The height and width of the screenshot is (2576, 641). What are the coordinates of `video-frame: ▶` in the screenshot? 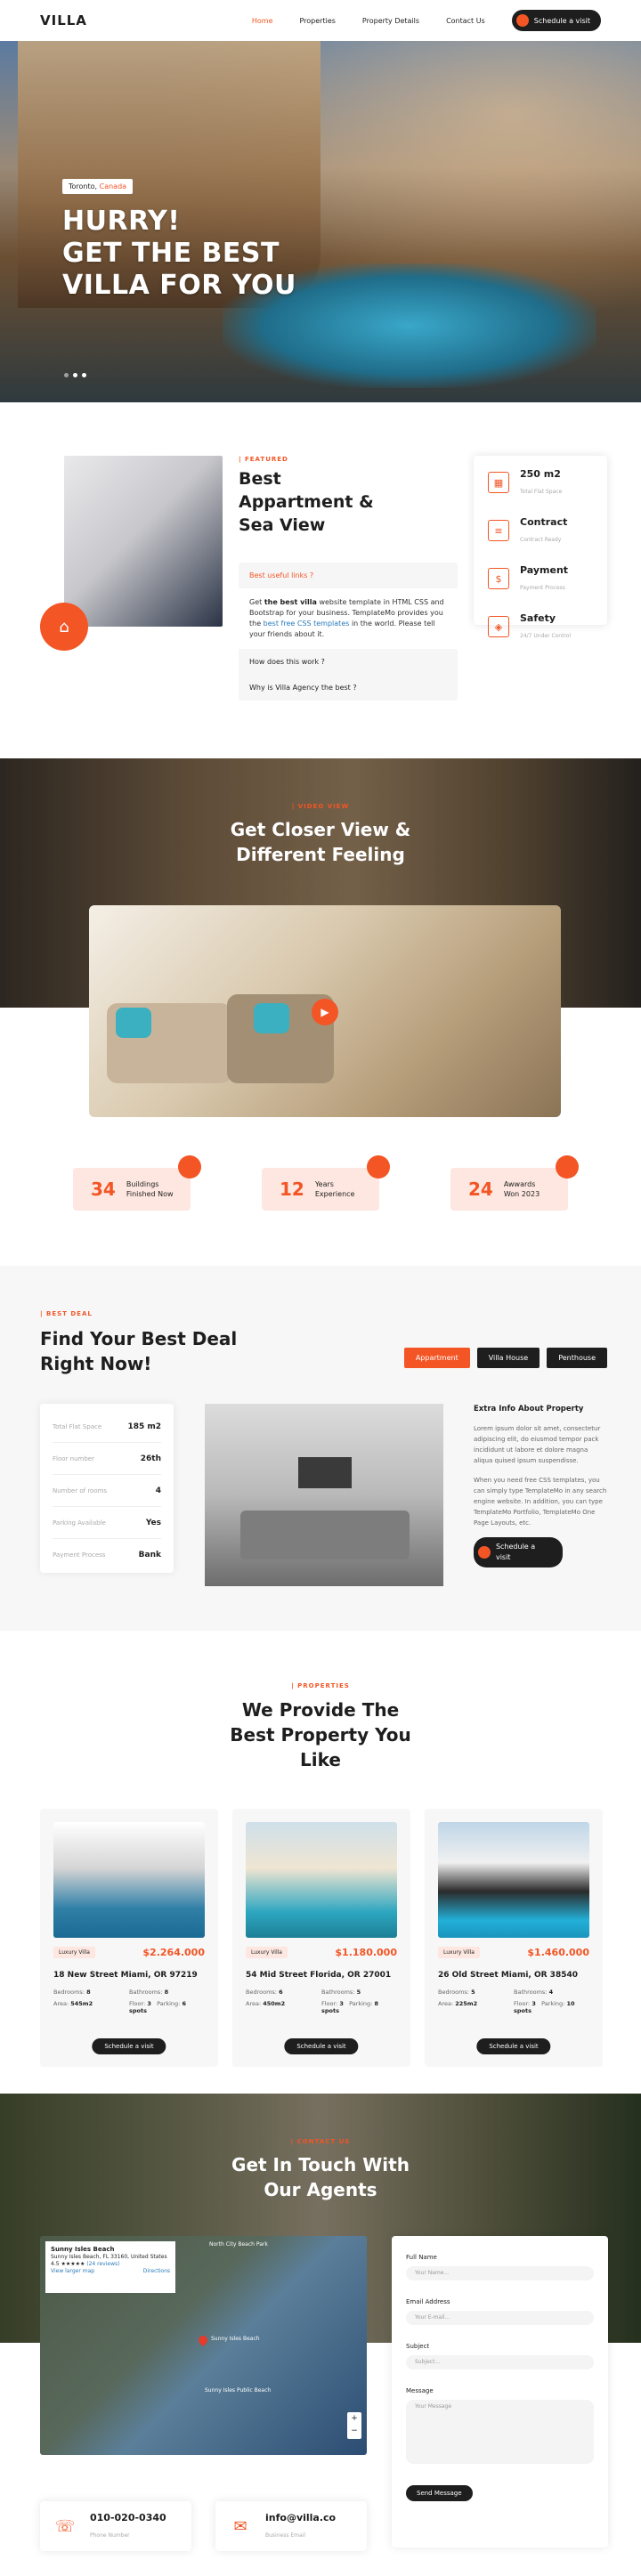 It's located at (325, 1011).